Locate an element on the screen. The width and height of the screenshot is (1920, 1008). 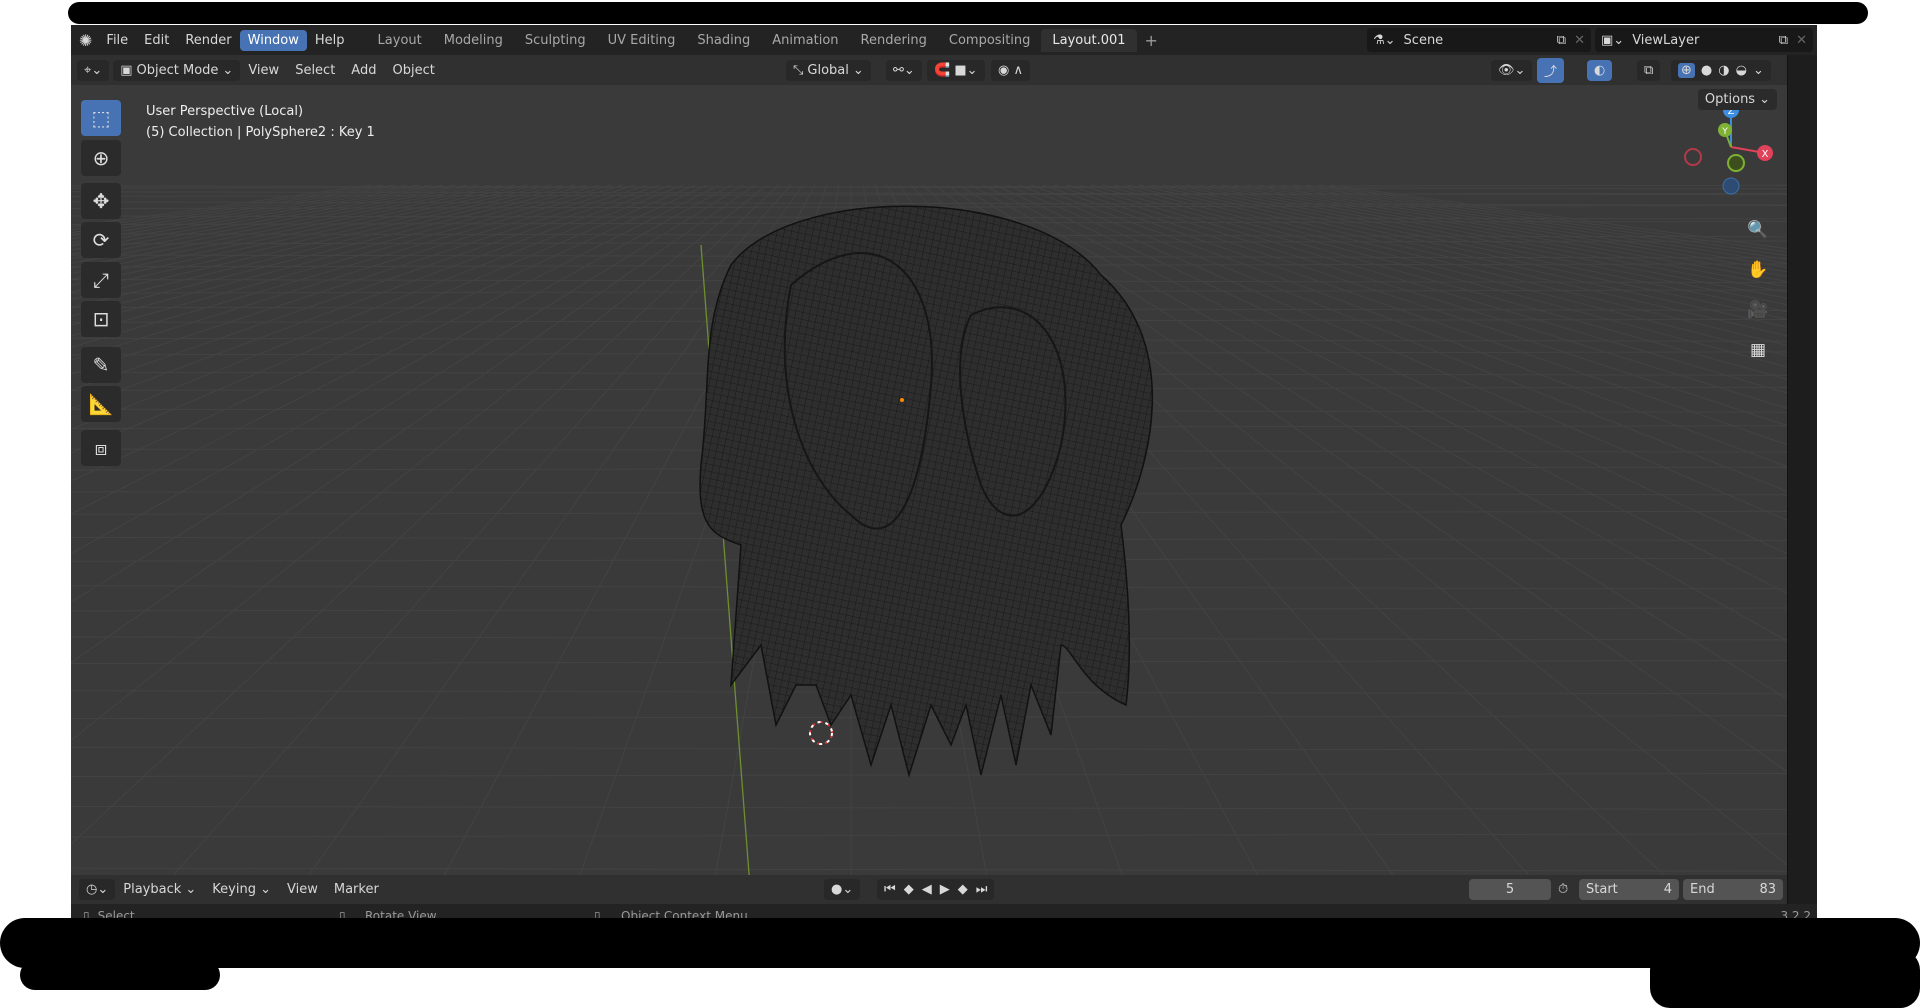
menu-window: Window is located at coordinates (273, 40).